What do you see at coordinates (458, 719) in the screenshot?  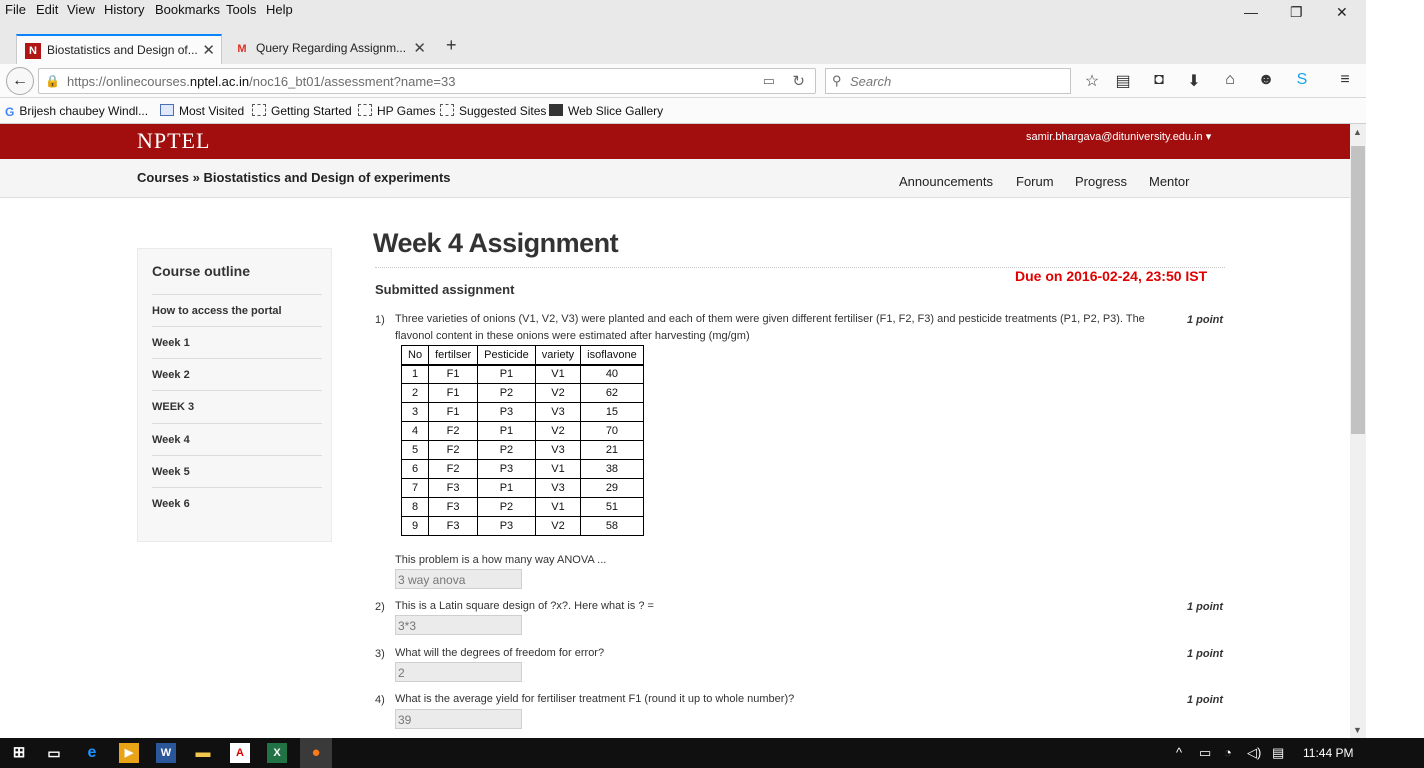 I see `answer-field: 39` at bounding box center [458, 719].